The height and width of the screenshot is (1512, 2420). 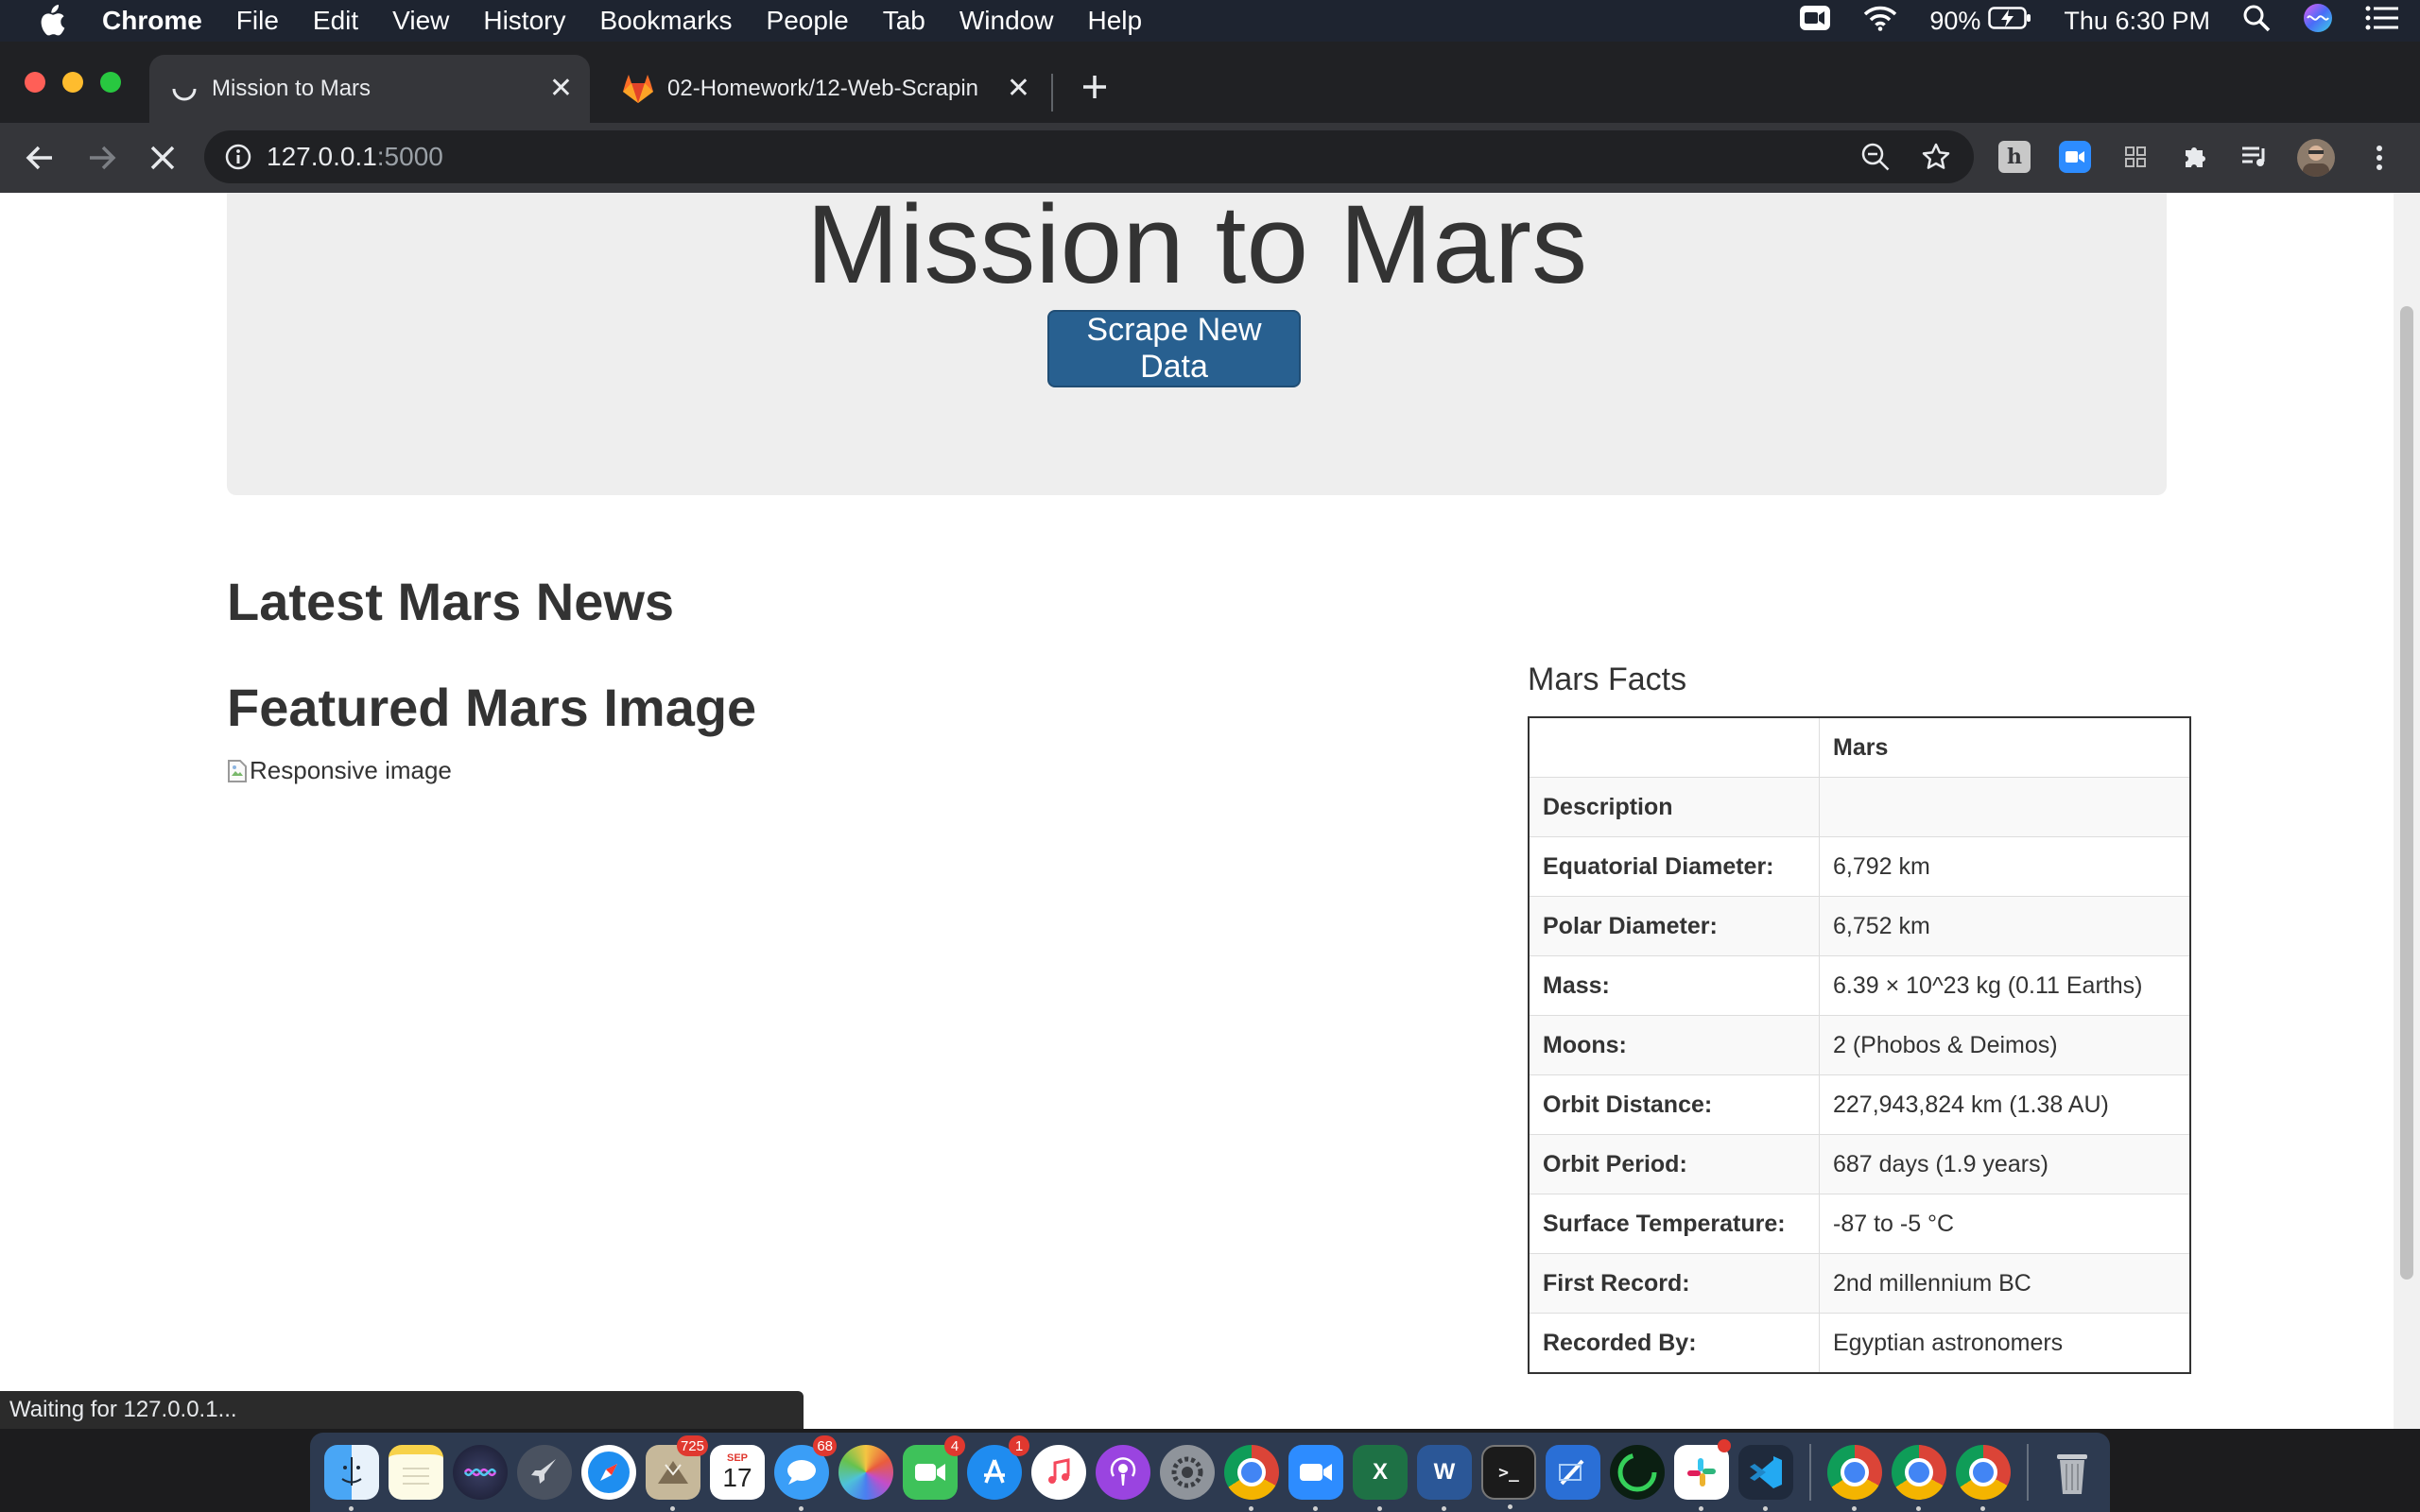 What do you see at coordinates (1702, 1475) in the screenshot?
I see `slack-icon` at bounding box center [1702, 1475].